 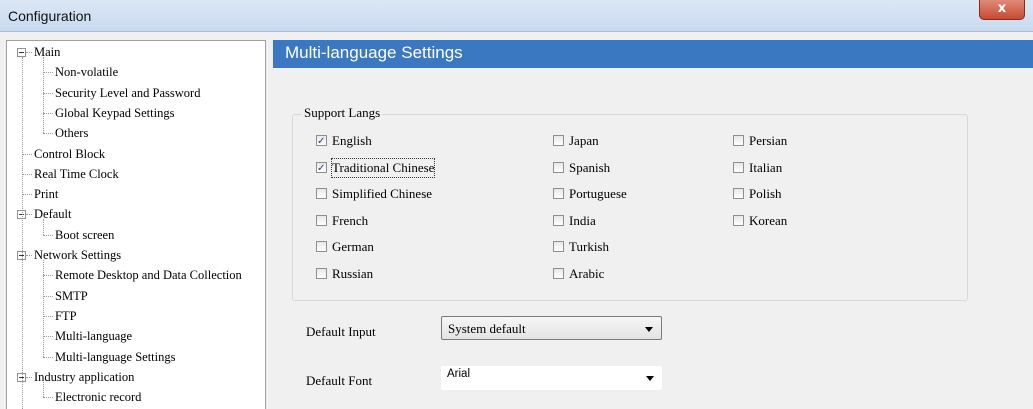 I want to click on tree-item: FTP, so click(x=66, y=316).